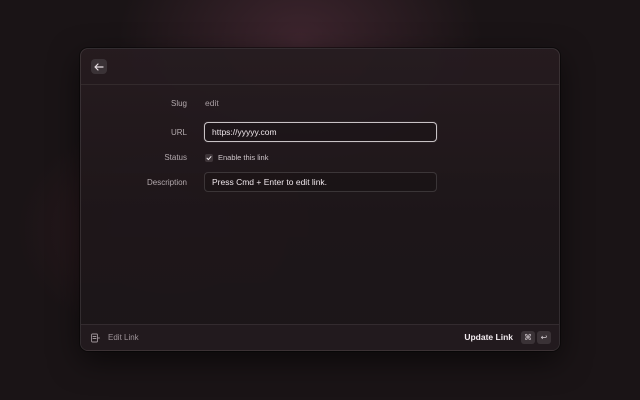  What do you see at coordinates (212, 103) in the screenshot?
I see `slug-value: edit` at bounding box center [212, 103].